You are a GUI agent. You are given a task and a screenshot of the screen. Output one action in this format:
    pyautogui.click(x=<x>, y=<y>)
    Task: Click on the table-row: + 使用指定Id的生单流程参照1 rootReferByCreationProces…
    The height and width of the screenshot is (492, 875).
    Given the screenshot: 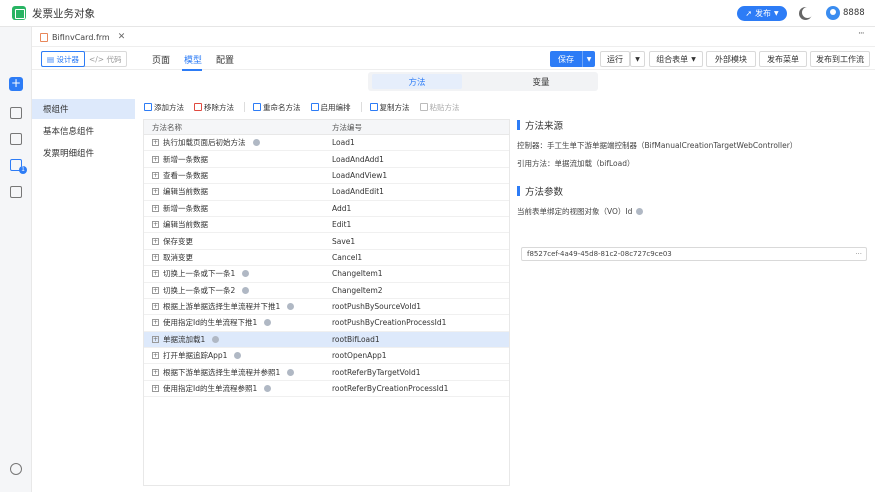 What is the action you would take?
    pyautogui.click(x=326, y=389)
    